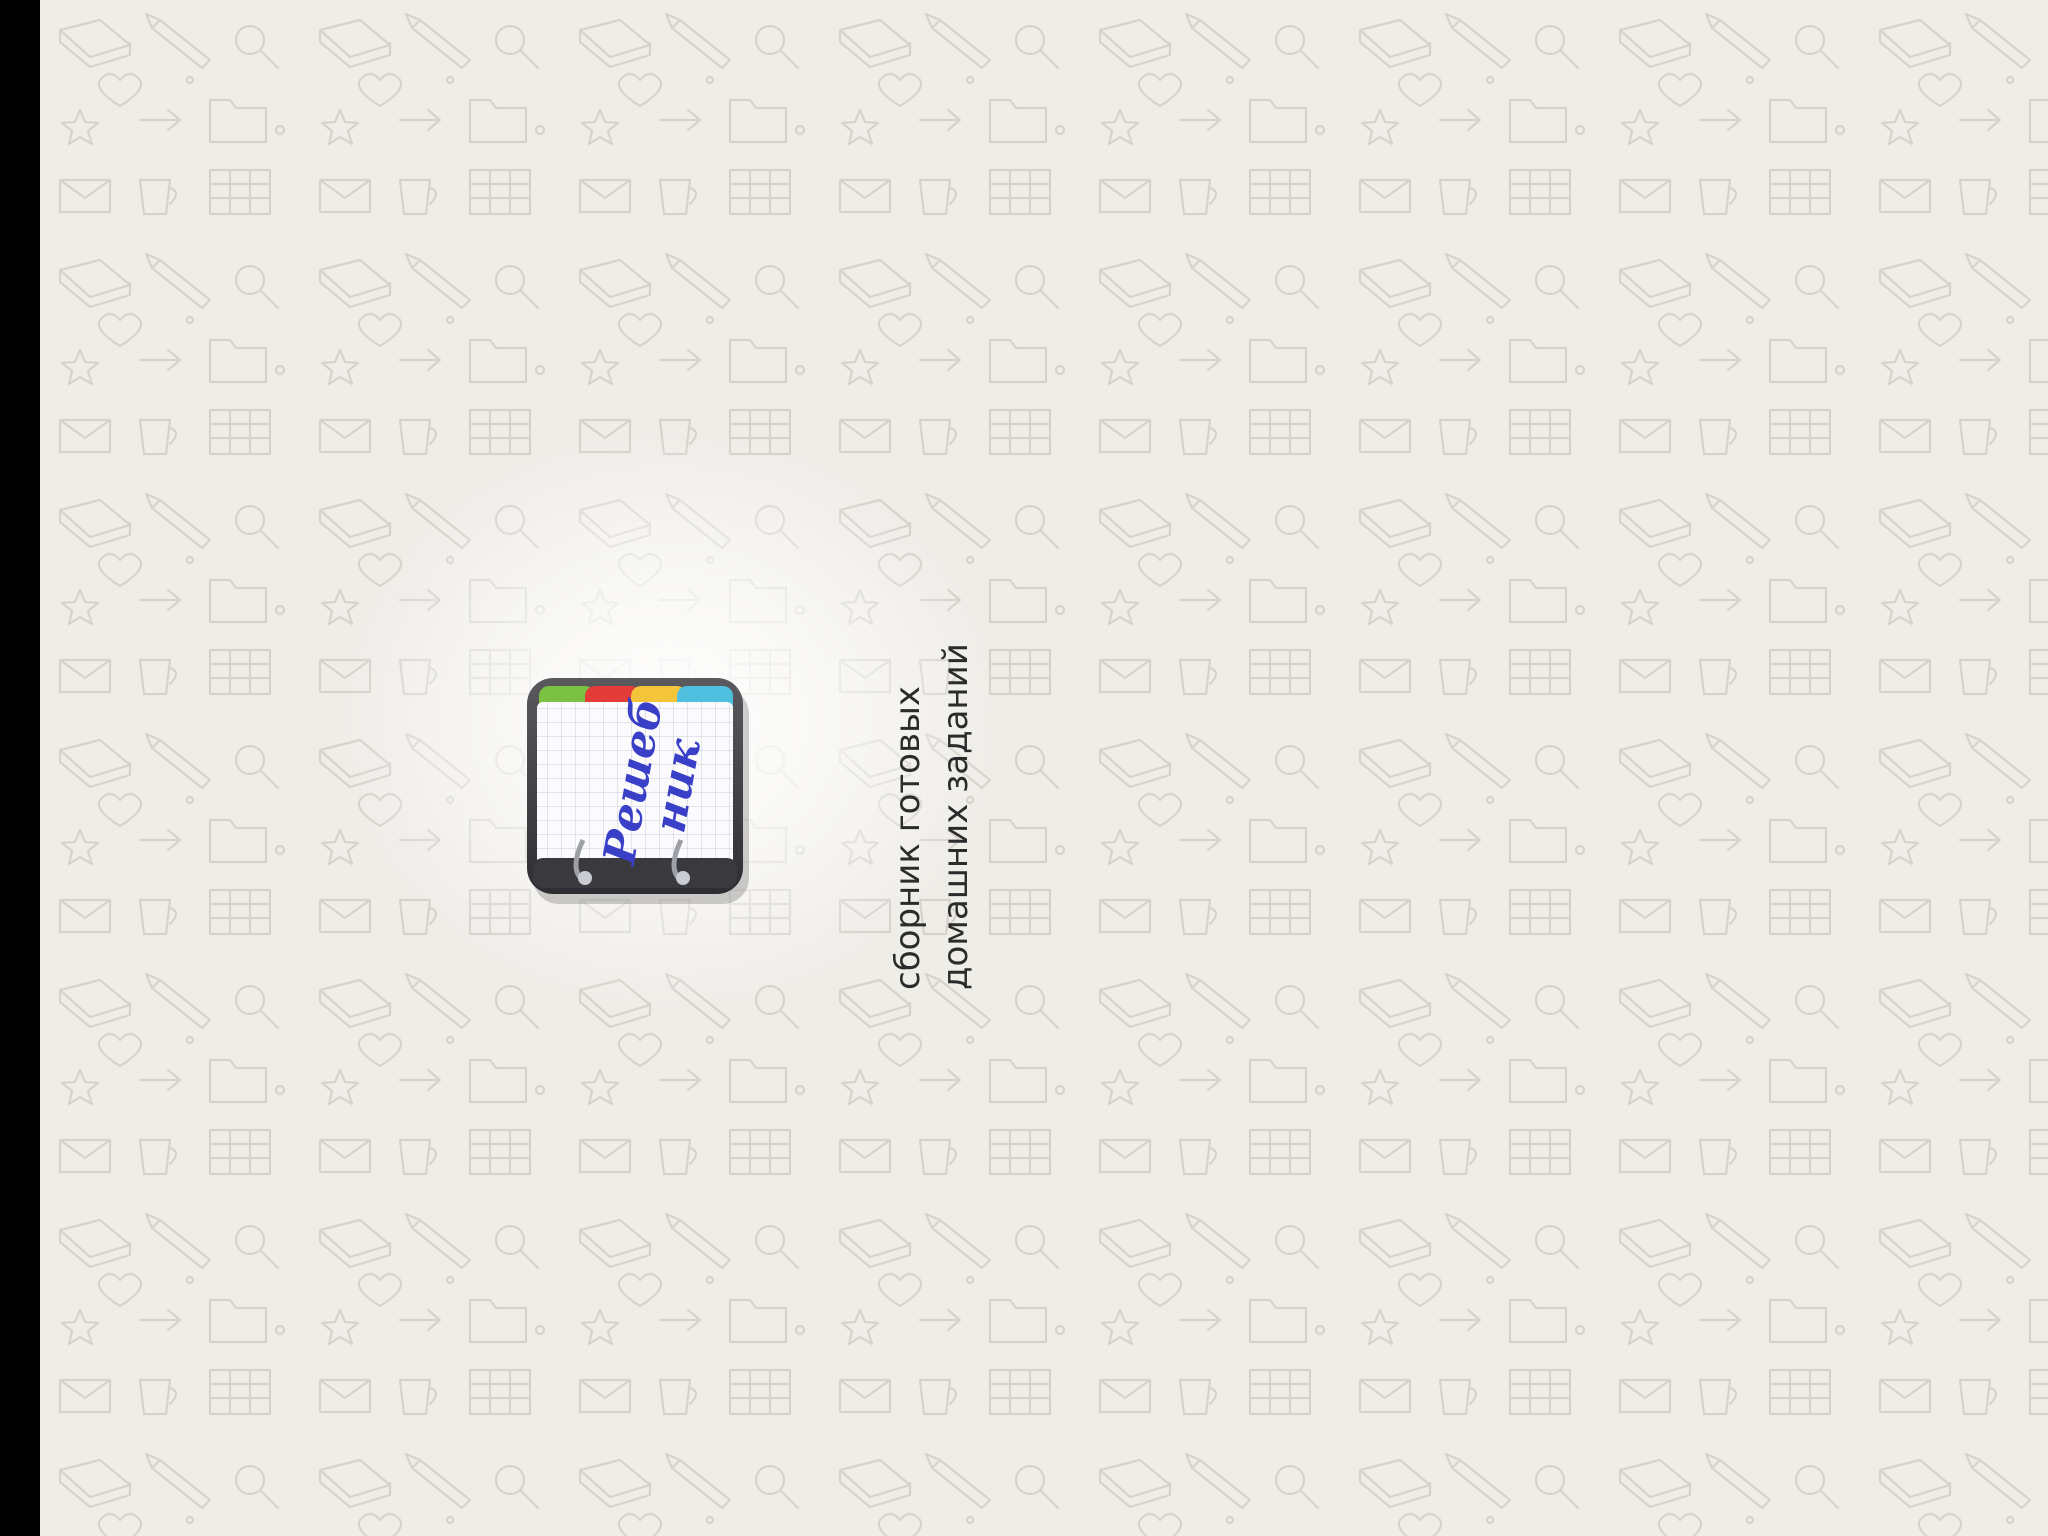 Image resolution: width=2048 pixels, height=1536 pixels. What do you see at coordinates (20, 768) in the screenshot?
I see `left-edge-bar` at bounding box center [20, 768].